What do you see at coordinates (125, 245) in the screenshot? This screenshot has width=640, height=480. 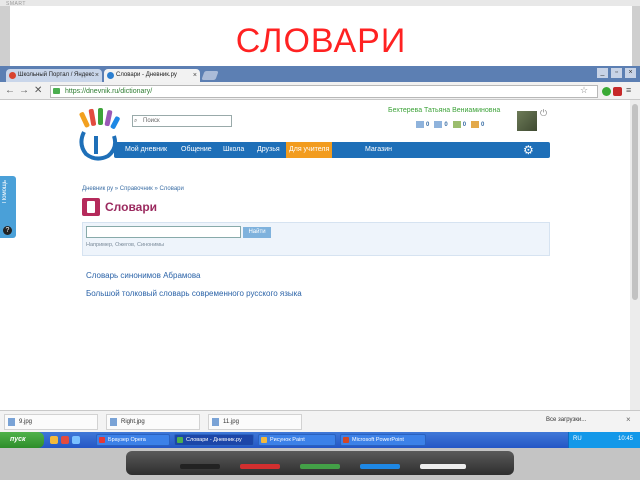 I see `search-hint: Например, Ожегов, Синонимы` at bounding box center [125, 245].